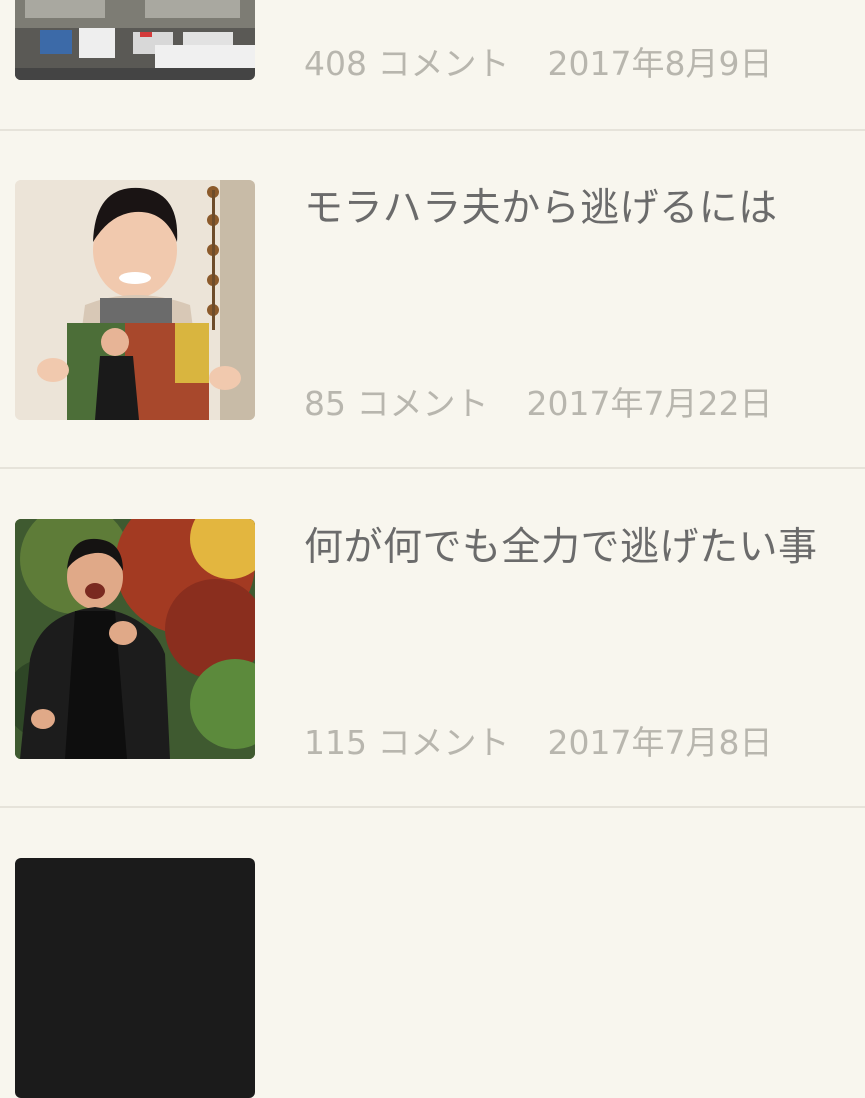 The image size is (865, 1098). What do you see at coordinates (660, 63) in the screenshot?
I see `article-date: 2017年8月9日` at bounding box center [660, 63].